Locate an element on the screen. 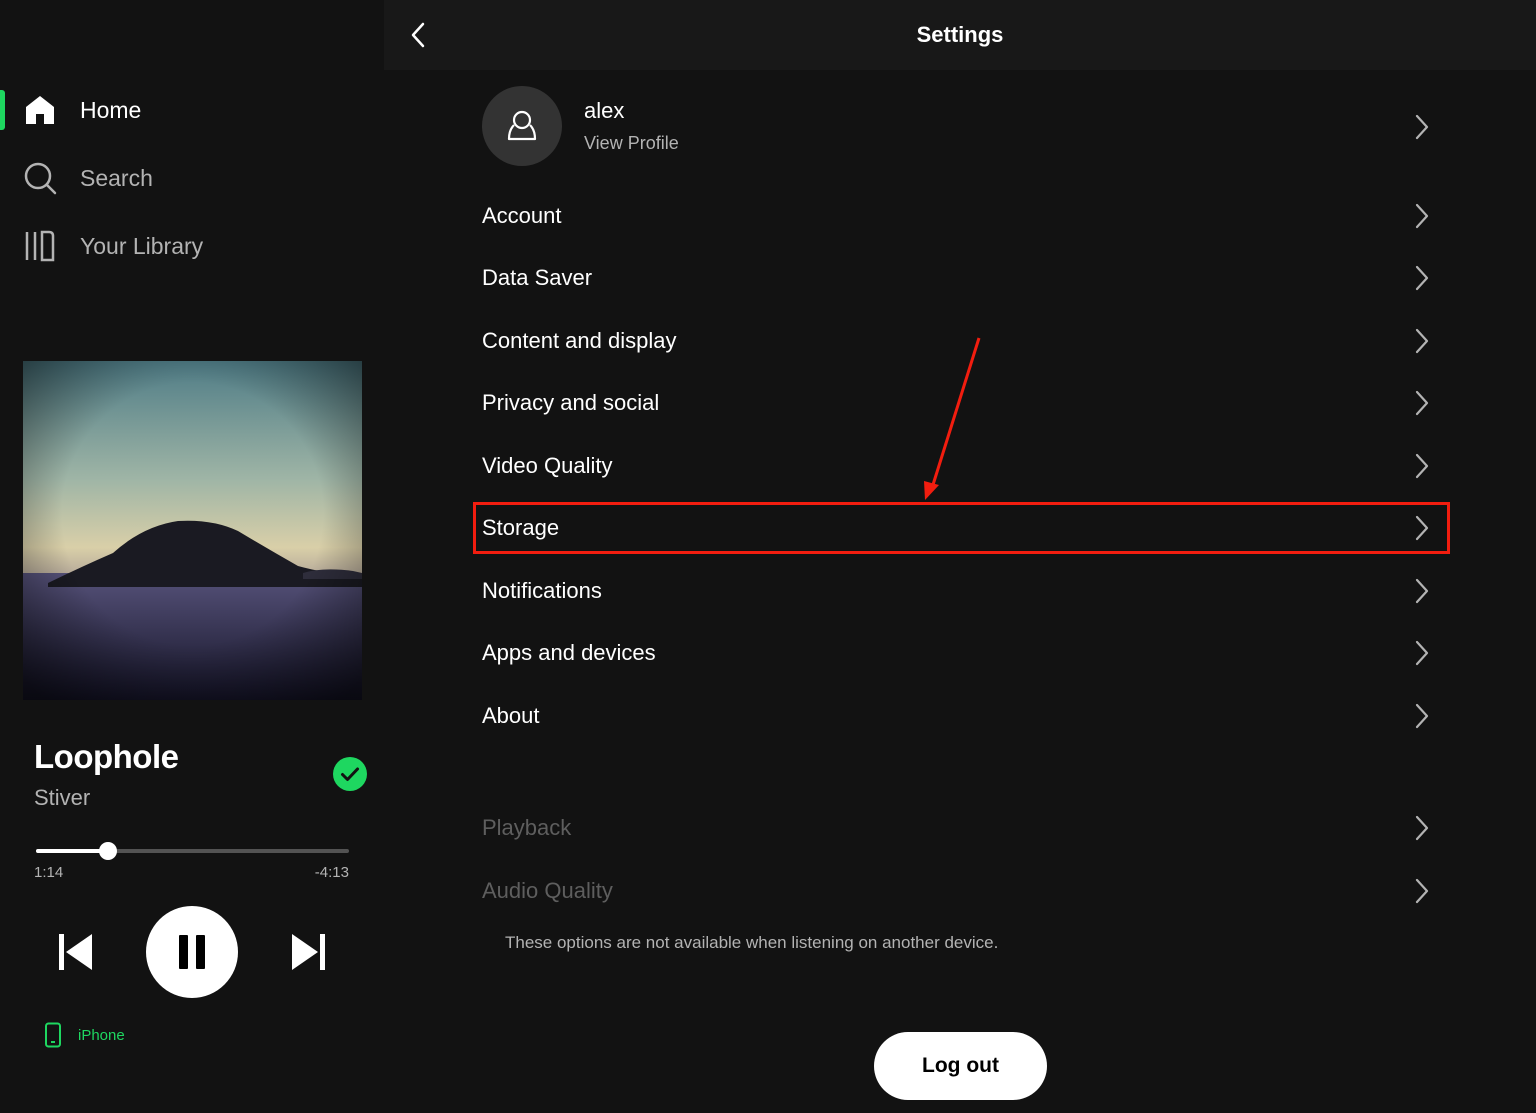 The height and width of the screenshot is (1113, 1536). pause-icon is located at coordinates (192, 952).